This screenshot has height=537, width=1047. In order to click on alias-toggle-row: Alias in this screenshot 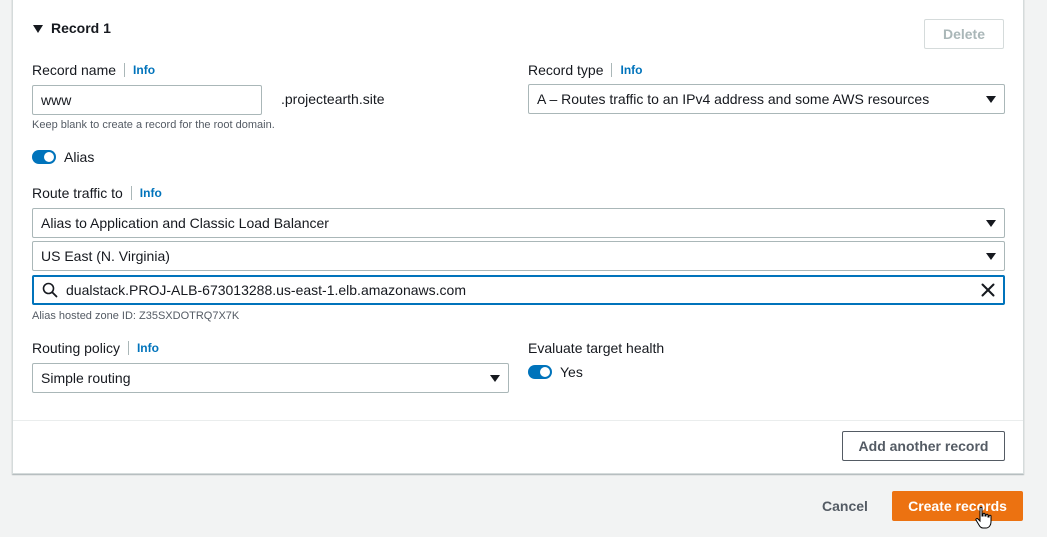, I will do `click(63, 157)`.